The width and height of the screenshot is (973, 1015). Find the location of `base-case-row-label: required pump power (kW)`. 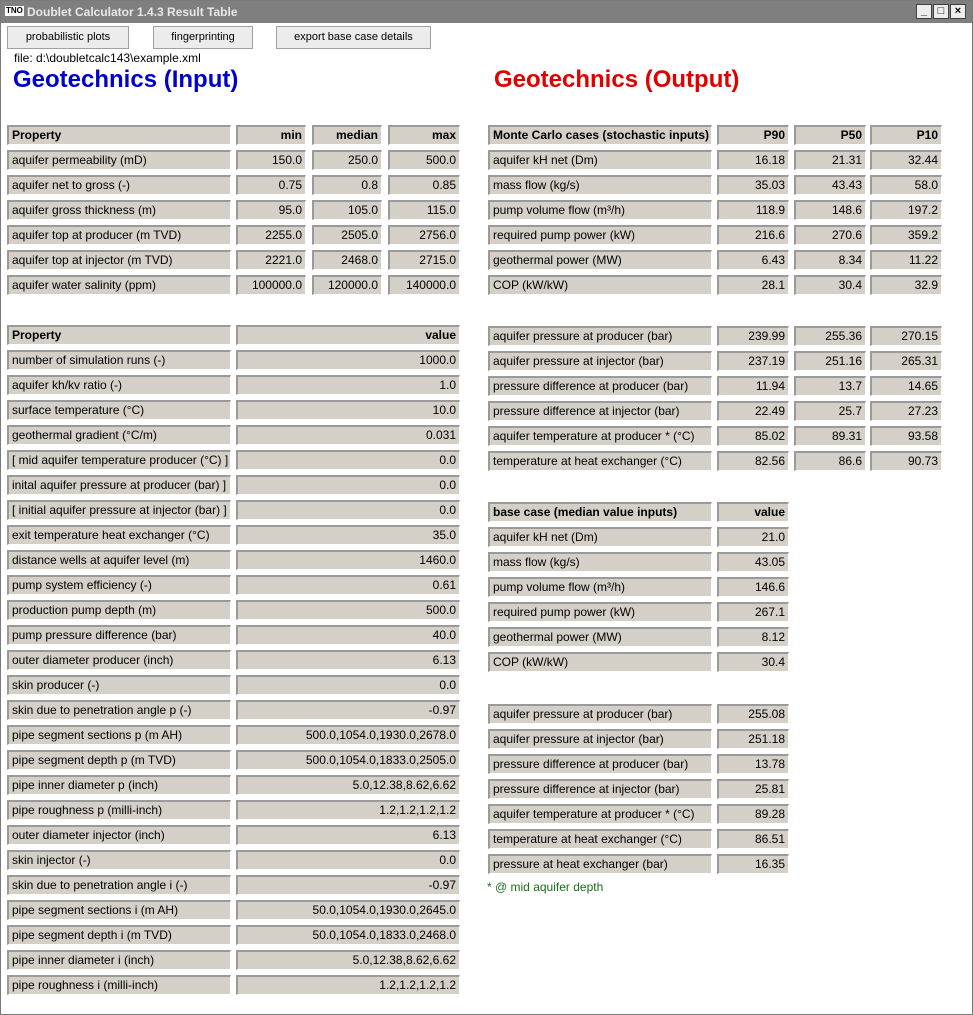

base-case-row-label: required pump power (kW) is located at coordinates (600, 612).